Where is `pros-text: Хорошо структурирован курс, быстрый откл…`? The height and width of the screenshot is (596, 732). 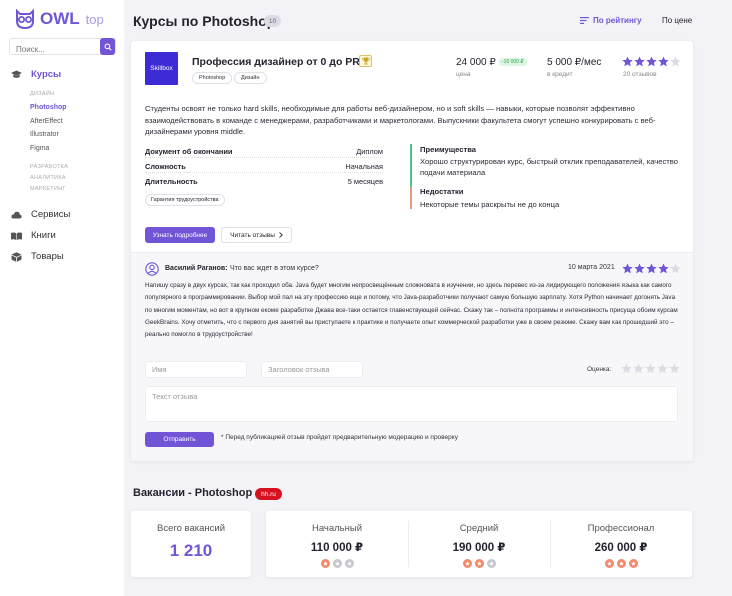 pros-text: Хорошо структурирован курс, быстрый откл… is located at coordinates (549, 167).